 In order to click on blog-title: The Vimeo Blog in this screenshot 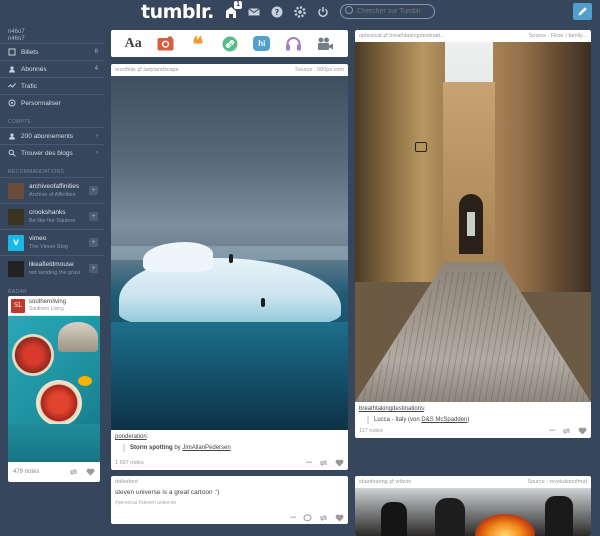, I will do `click(49, 246)`.